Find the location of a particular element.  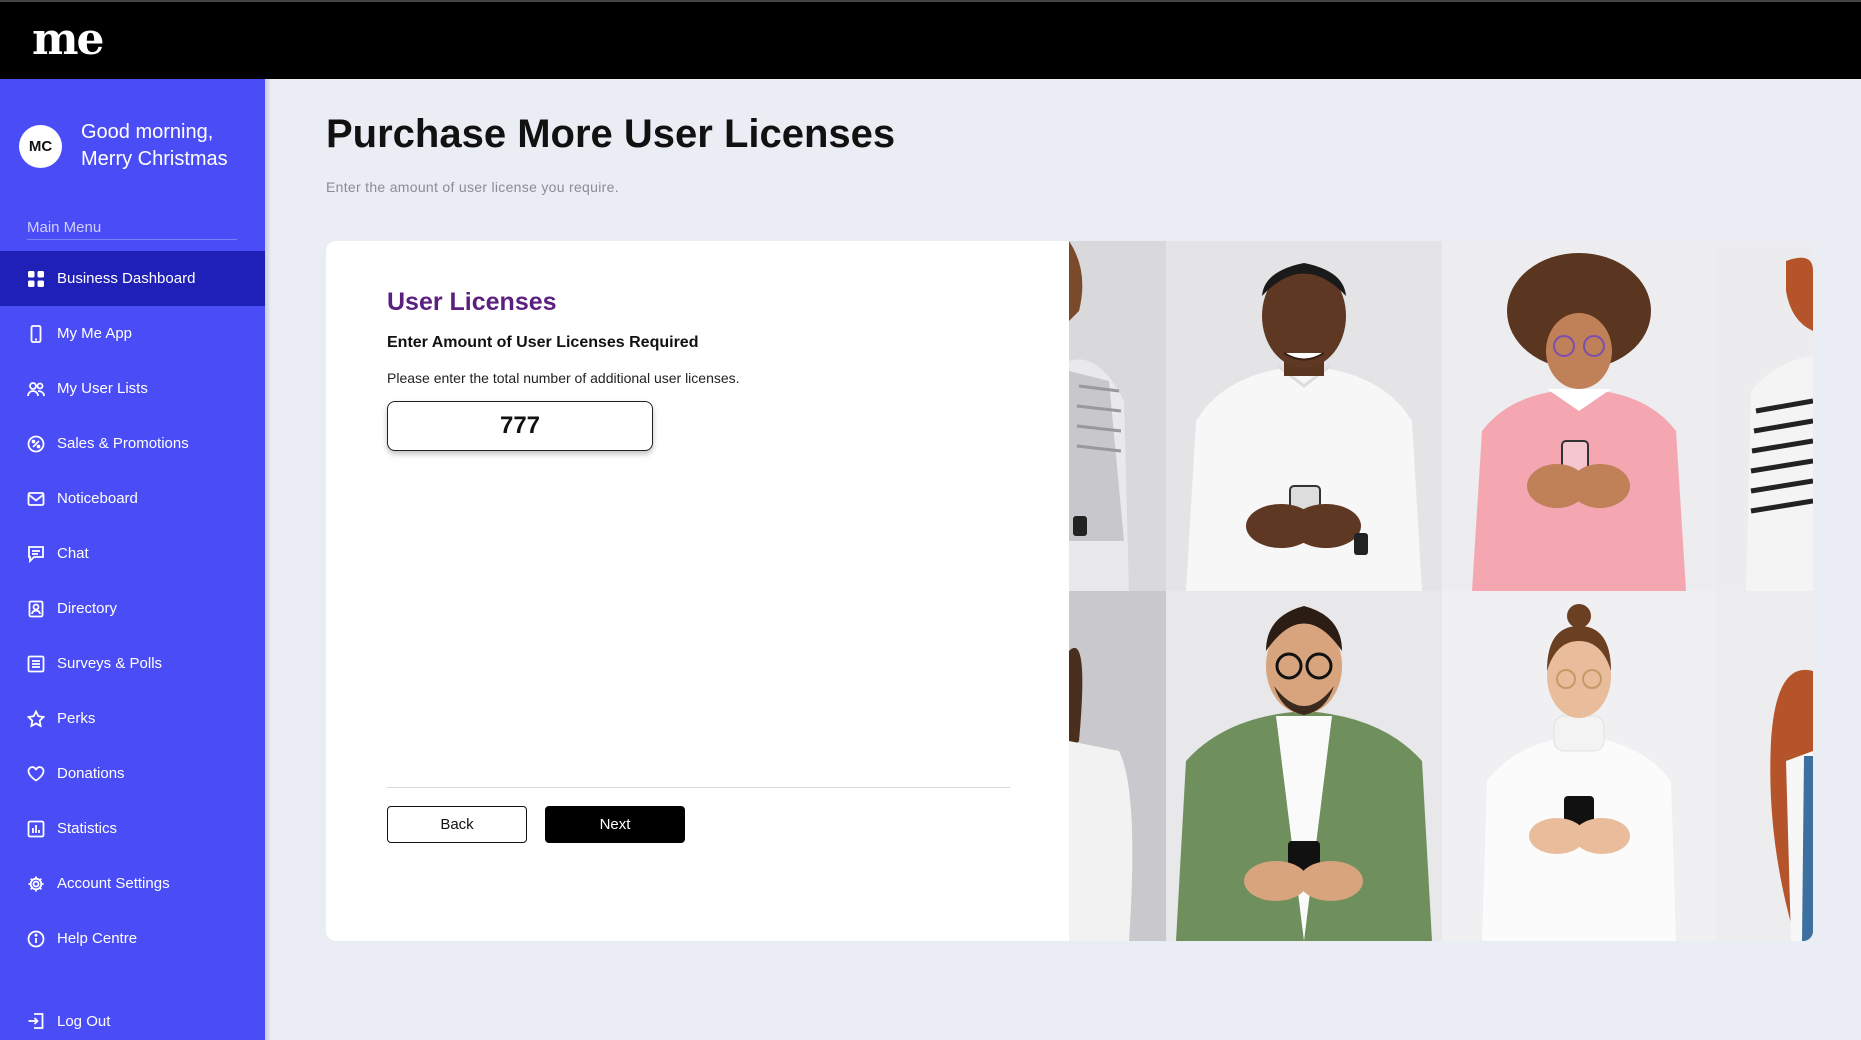

info-icon is located at coordinates (36, 939).